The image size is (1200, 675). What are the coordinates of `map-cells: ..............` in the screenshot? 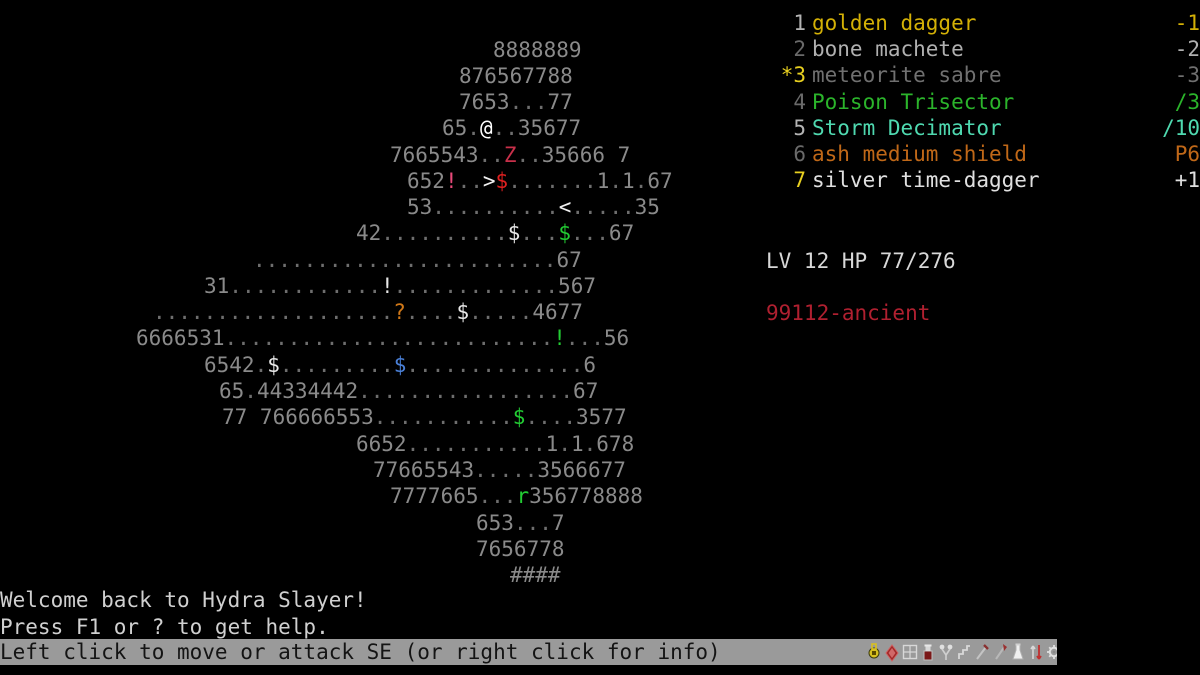 It's located at (494, 365).